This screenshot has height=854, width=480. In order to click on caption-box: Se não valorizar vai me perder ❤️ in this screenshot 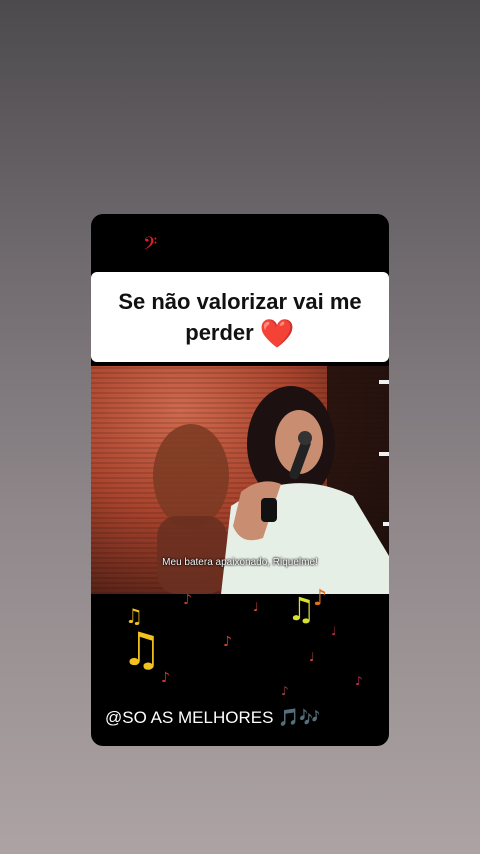, I will do `click(240, 317)`.